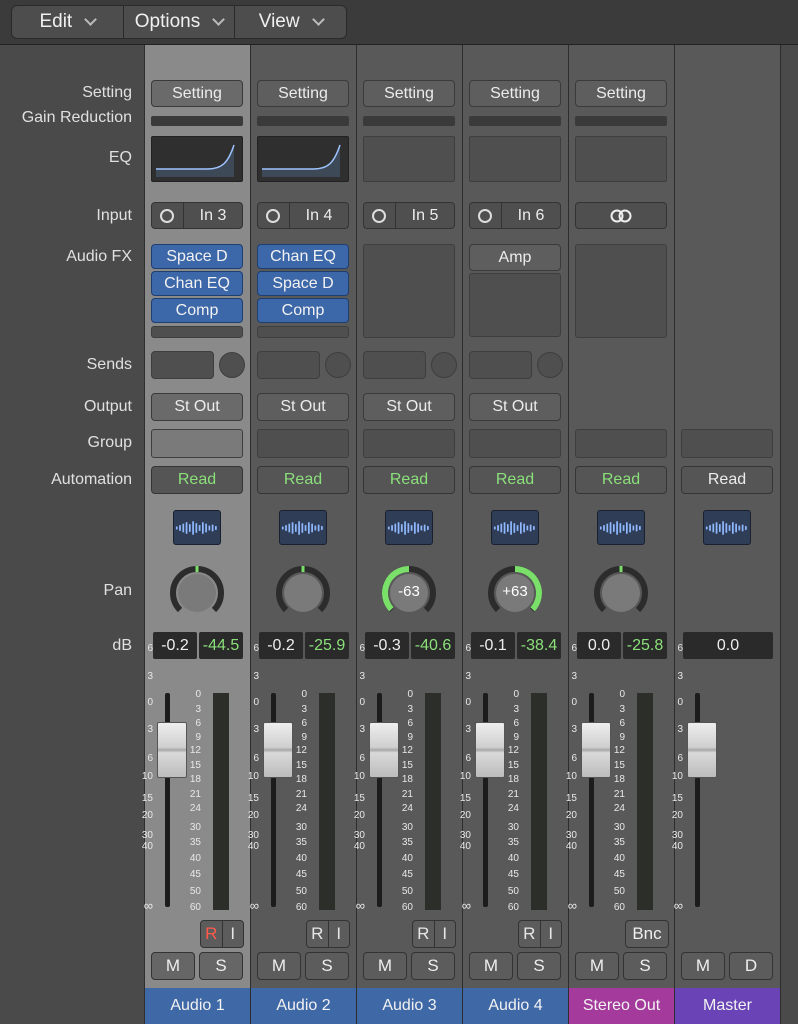 This screenshot has width=798, height=1024. I want to click on fader-db-readout: -0.1, so click(493, 645).